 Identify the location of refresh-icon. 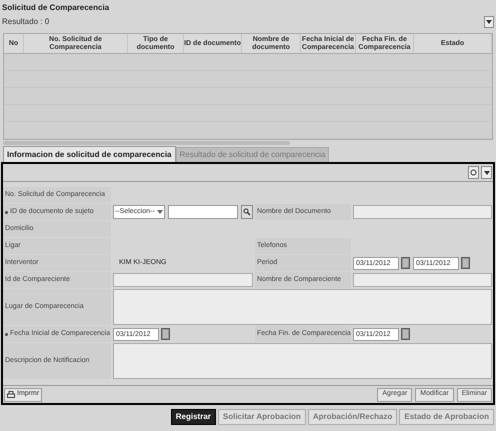
(473, 172).